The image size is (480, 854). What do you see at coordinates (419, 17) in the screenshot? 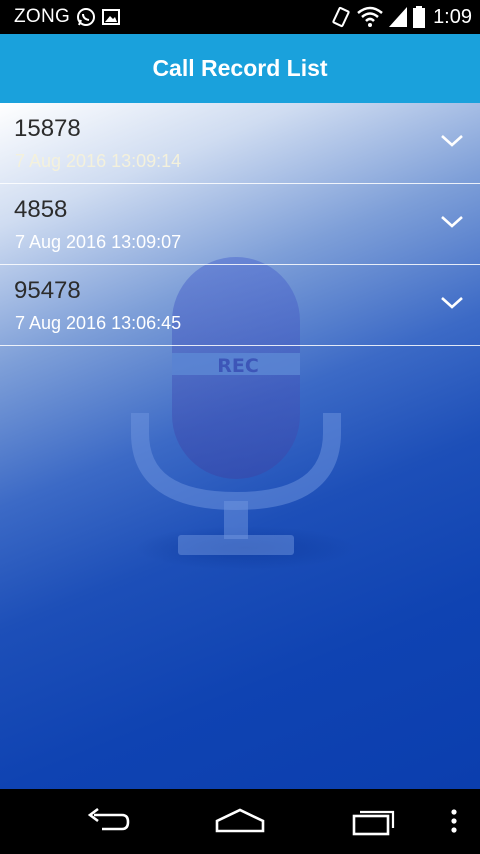
I see `battery-icon` at bounding box center [419, 17].